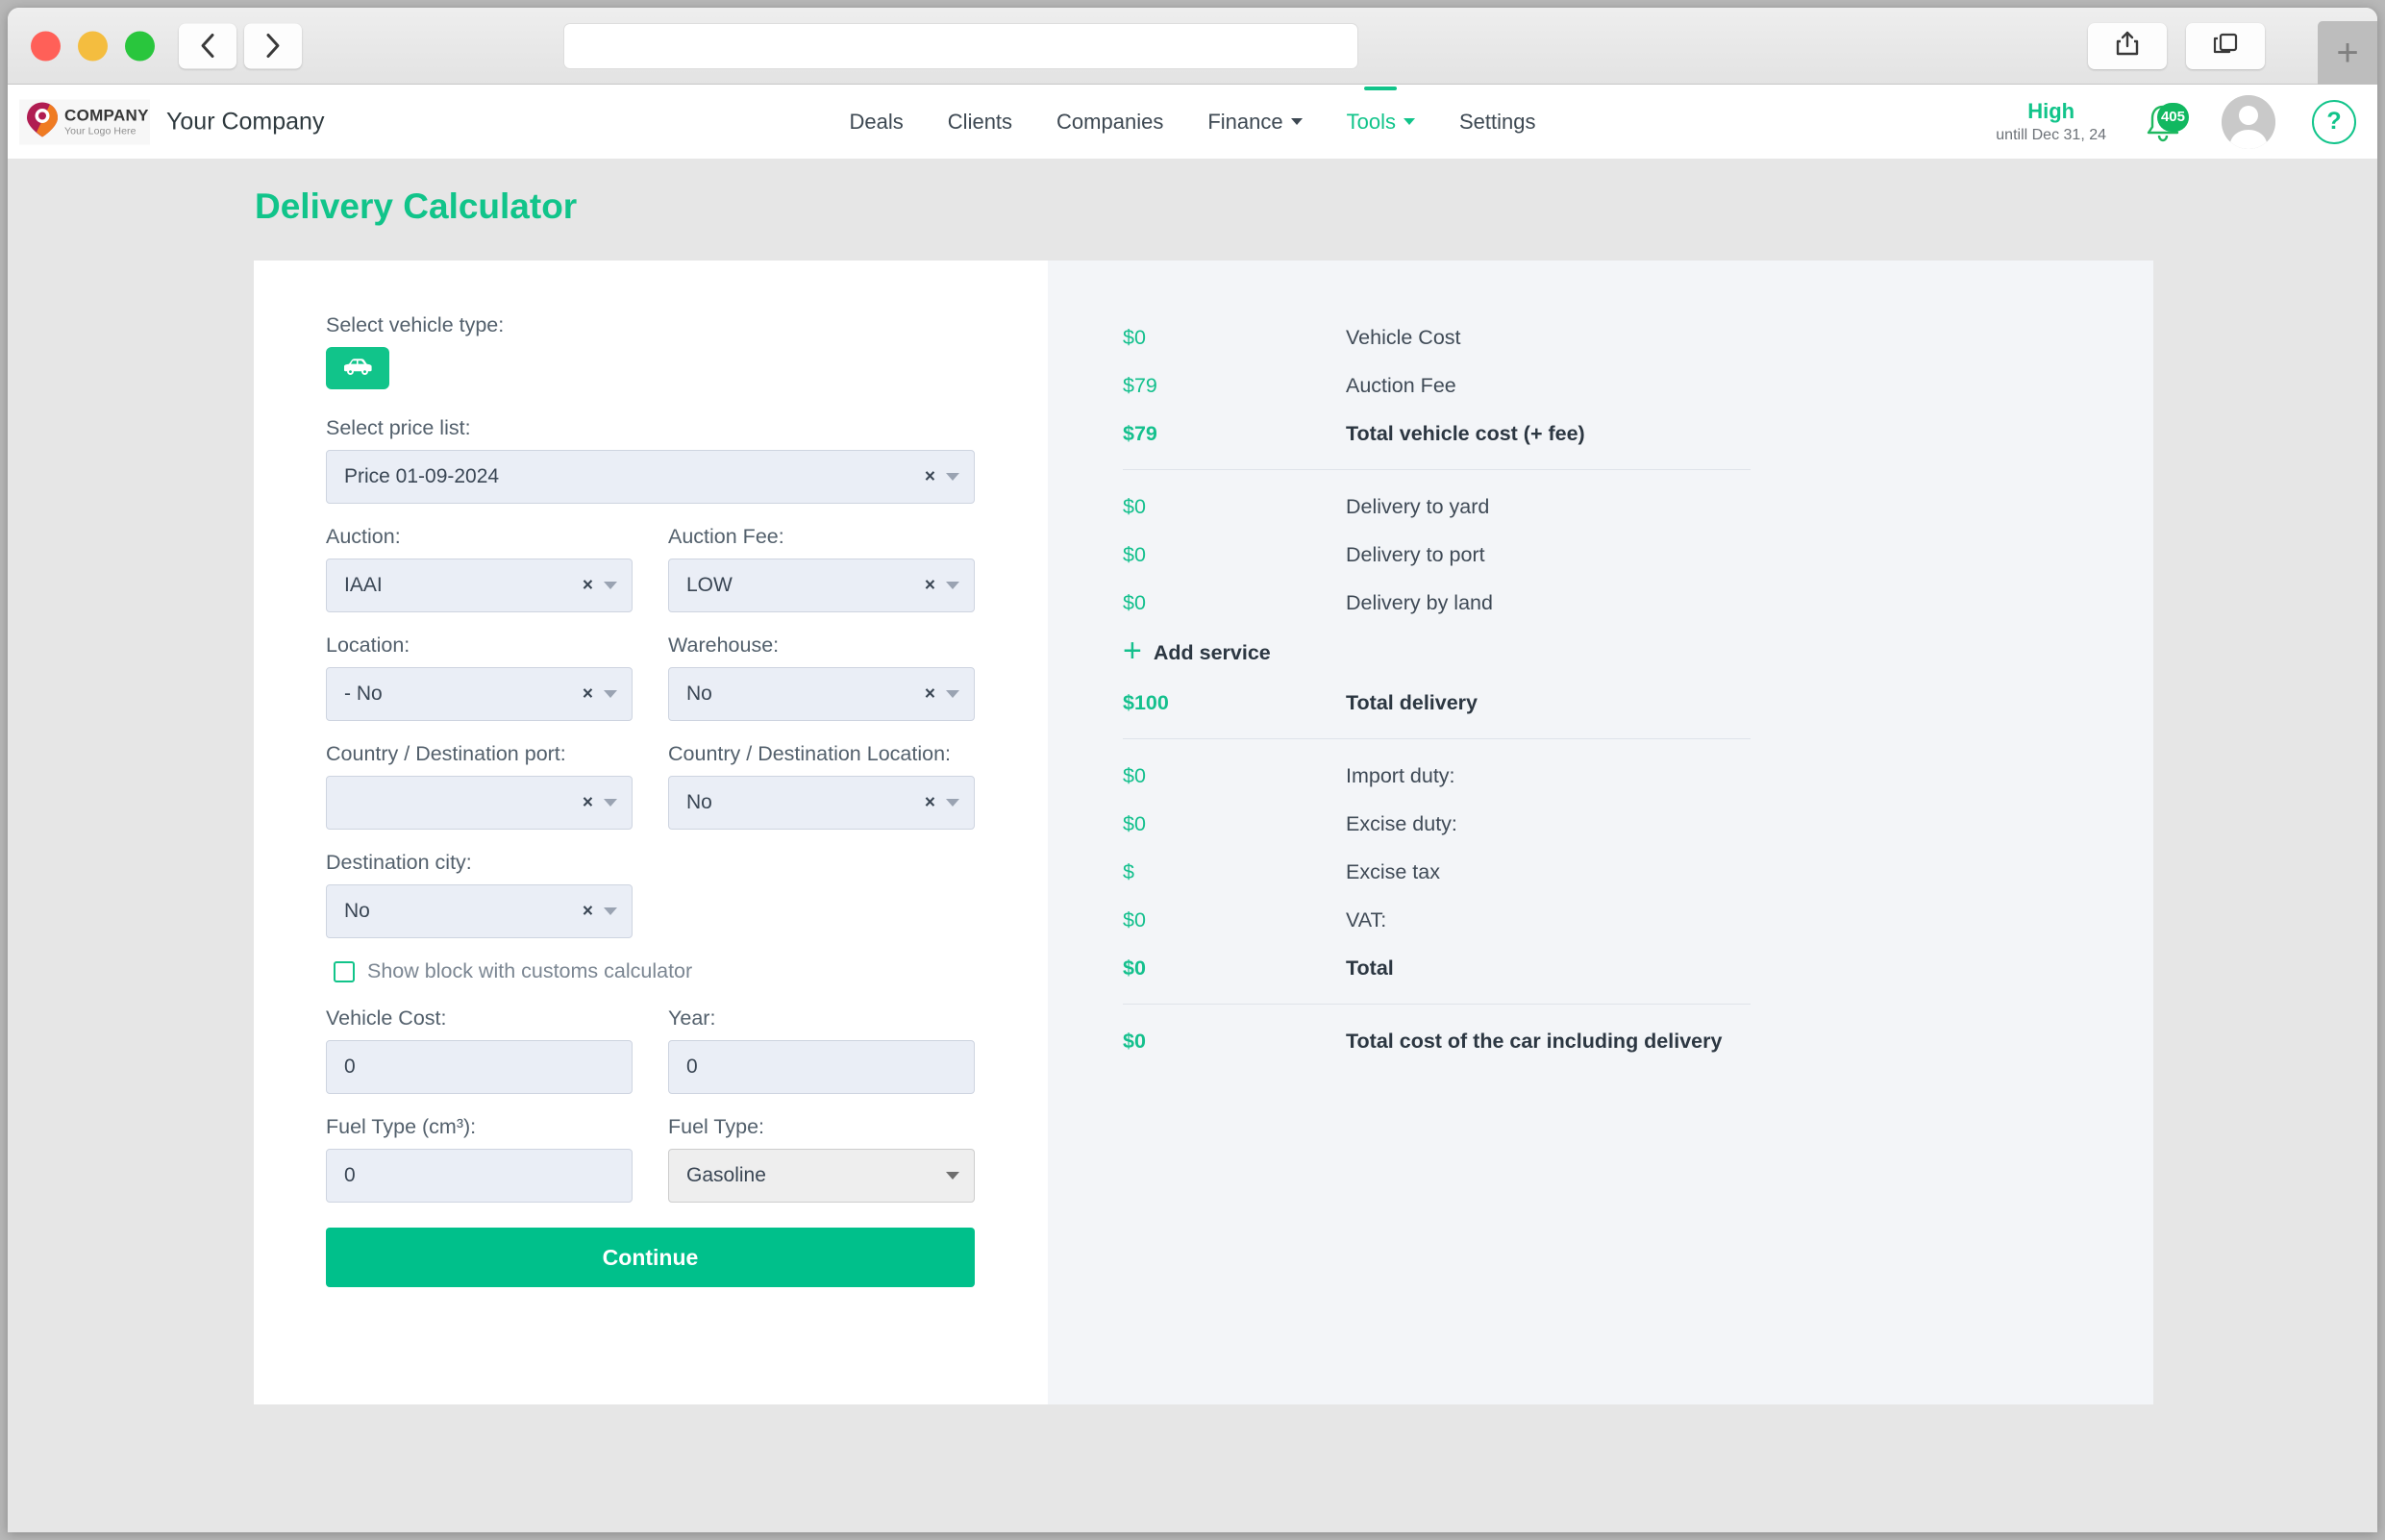 This screenshot has width=2385, height=1540. What do you see at coordinates (479, 694) in the screenshot?
I see `location-select: - No ×` at bounding box center [479, 694].